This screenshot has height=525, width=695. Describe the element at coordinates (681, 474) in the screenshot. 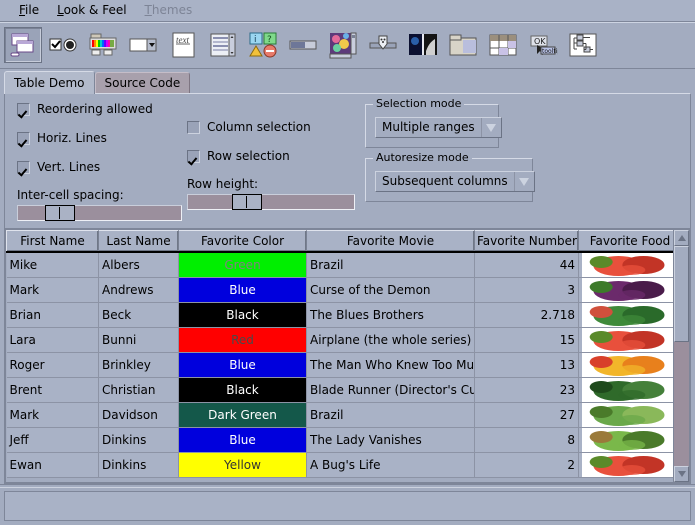

I see `scroll-down-button` at that location.